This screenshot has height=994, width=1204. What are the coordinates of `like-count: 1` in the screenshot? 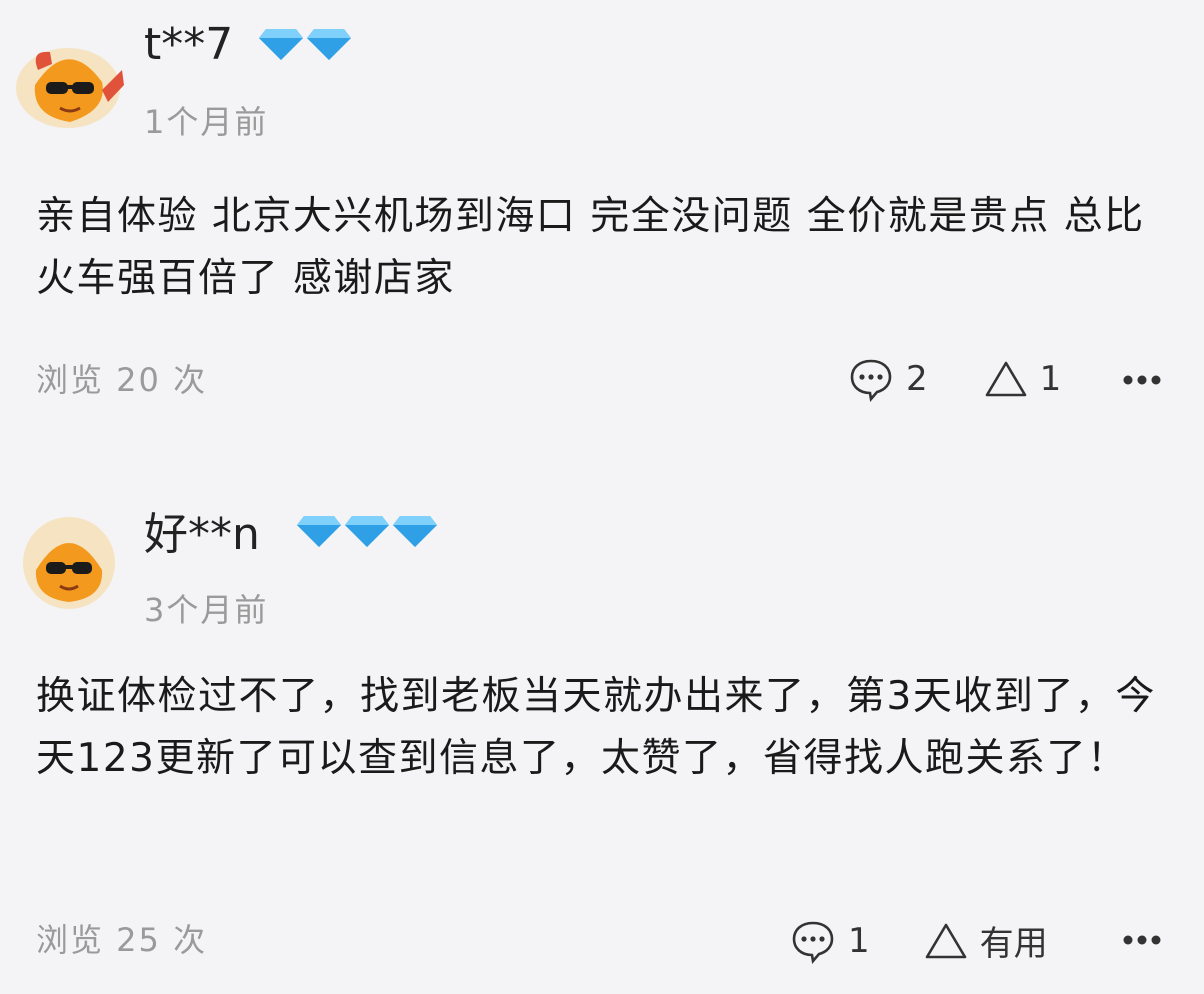 It's located at (1050, 379).